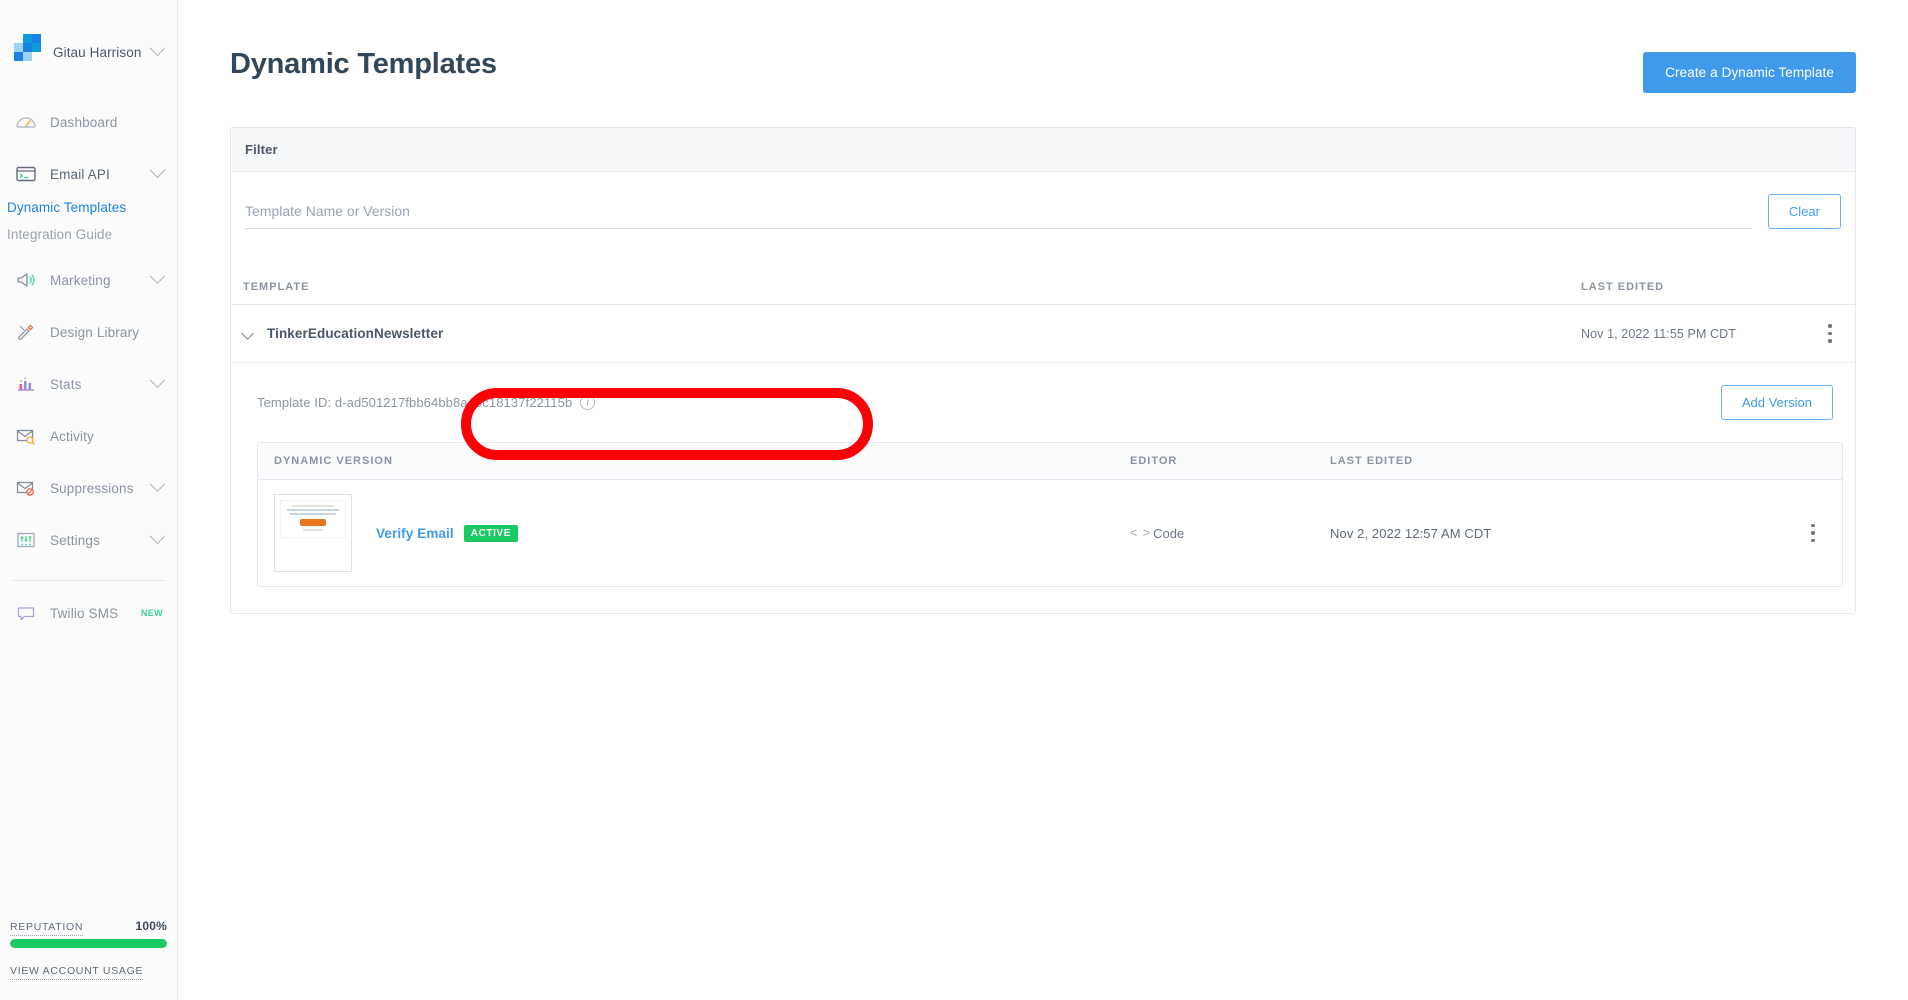 This screenshot has width=1908, height=1000. Describe the element at coordinates (1043, 150) in the screenshot. I see `filter-title: Filter` at that location.